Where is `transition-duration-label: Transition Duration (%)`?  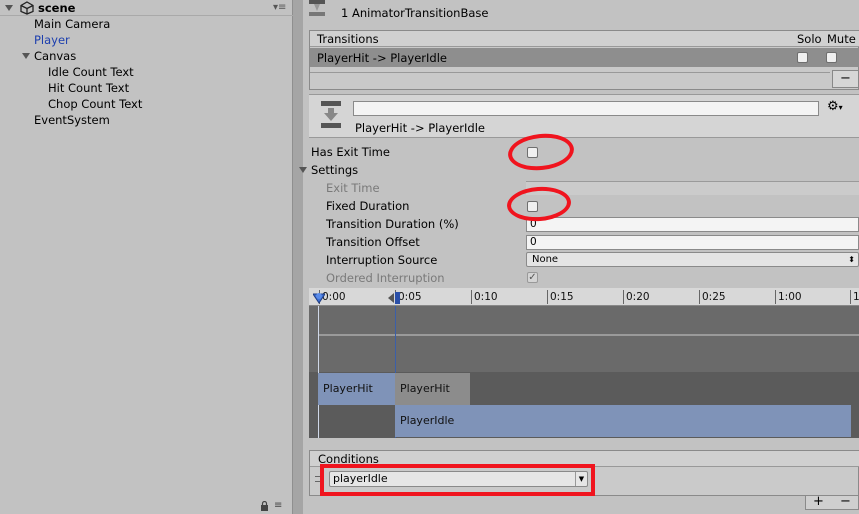
transition-duration-label: Transition Duration (%) is located at coordinates (392, 224).